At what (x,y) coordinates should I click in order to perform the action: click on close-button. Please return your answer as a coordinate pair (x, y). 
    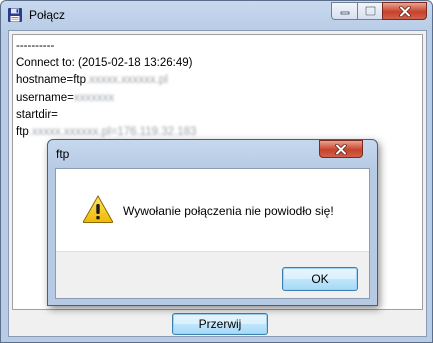
    Looking at the image, I should click on (404, 11).